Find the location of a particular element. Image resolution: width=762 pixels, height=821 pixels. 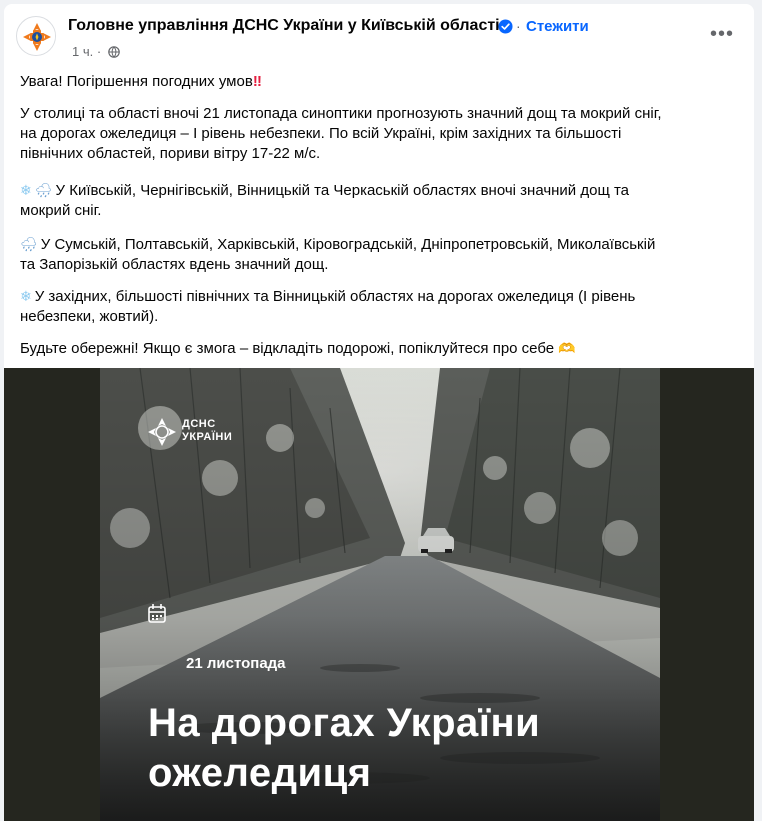

date-label: 21 листопада is located at coordinates (236, 663).